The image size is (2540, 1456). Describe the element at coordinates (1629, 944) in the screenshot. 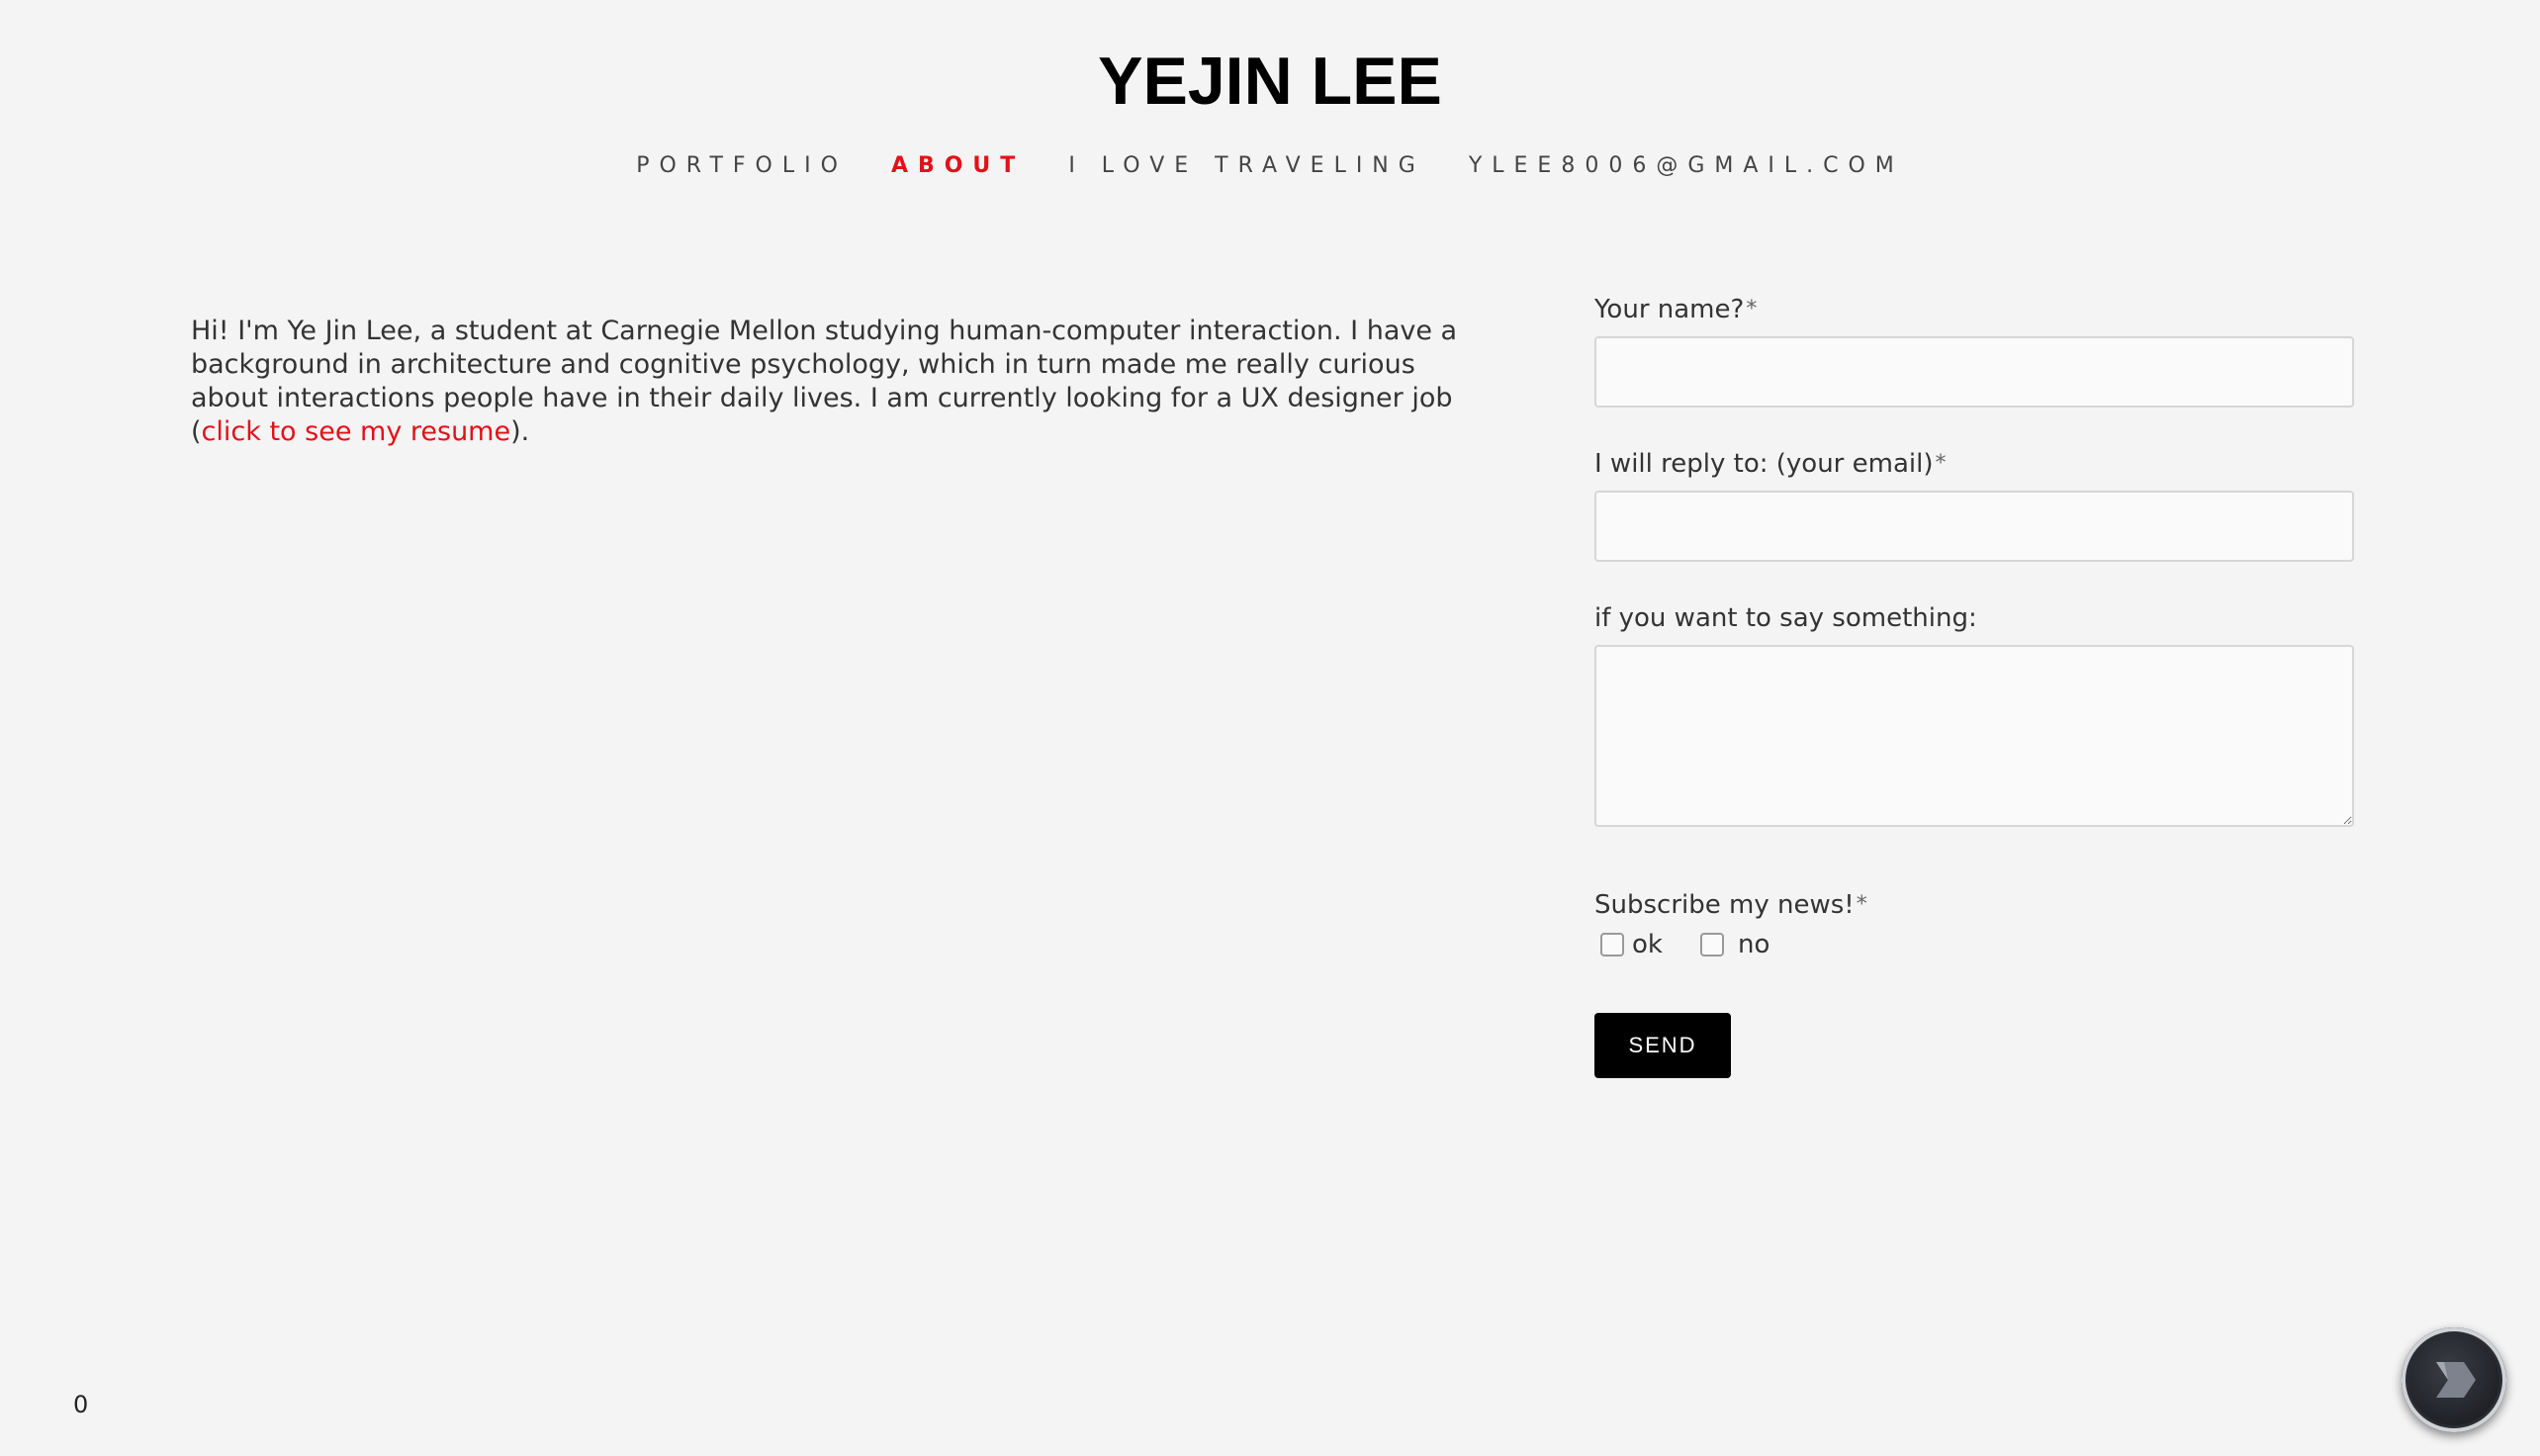

I see `option-ok: ok` at that location.